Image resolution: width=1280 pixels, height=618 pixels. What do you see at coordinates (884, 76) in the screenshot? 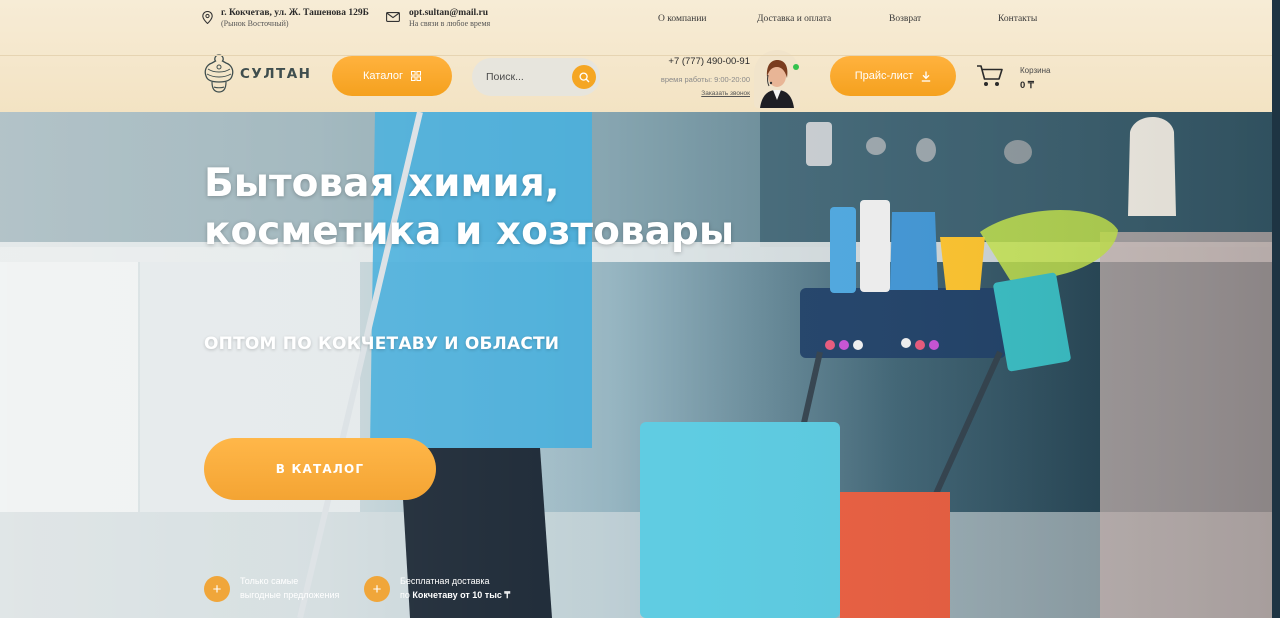
I see `price-list-label: Прайс-лист` at bounding box center [884, 76].